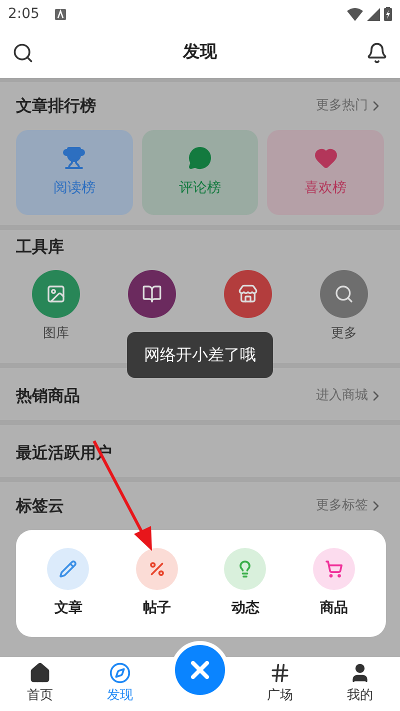  I want to click on nav-tab: 广场, so click(280, 684).